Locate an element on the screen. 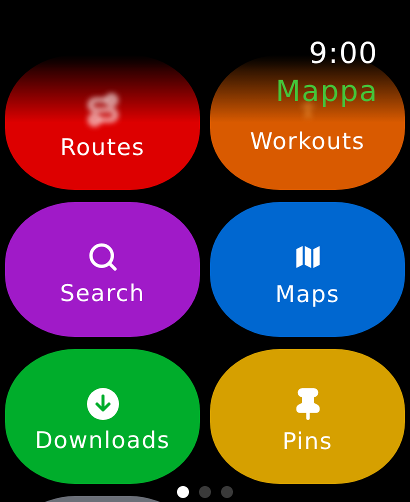 This screenshot has width=410, height=502. menu-tile: Downloads is located at coordinates (102, 416).